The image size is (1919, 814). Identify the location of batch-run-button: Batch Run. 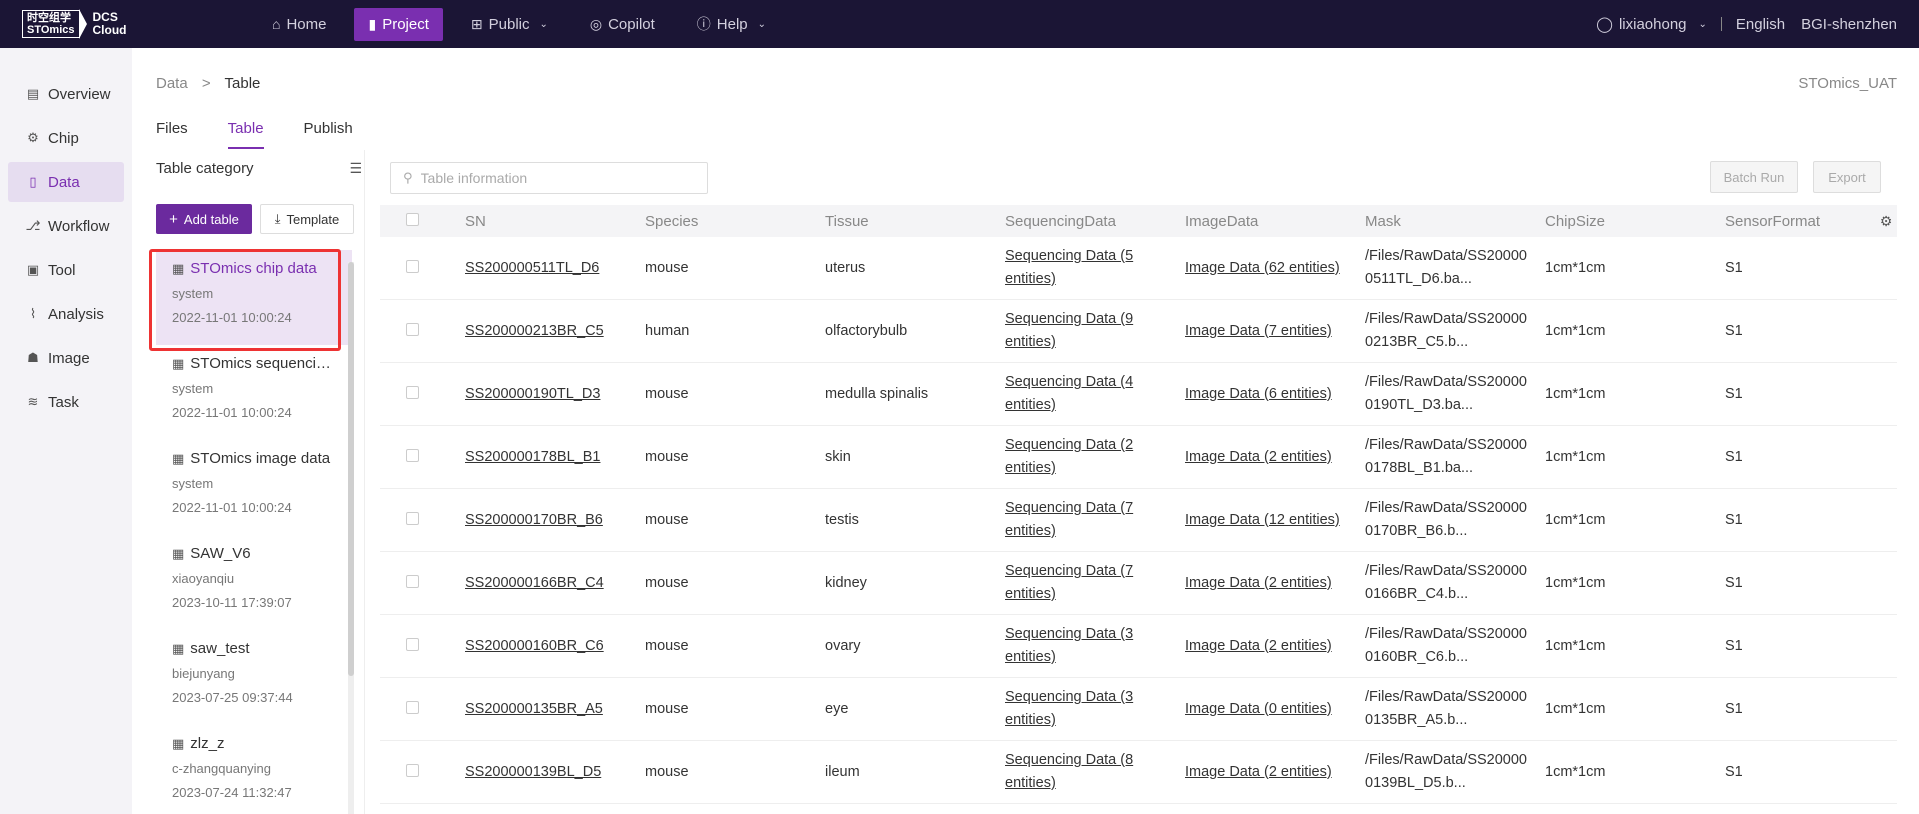
(1754, 177).